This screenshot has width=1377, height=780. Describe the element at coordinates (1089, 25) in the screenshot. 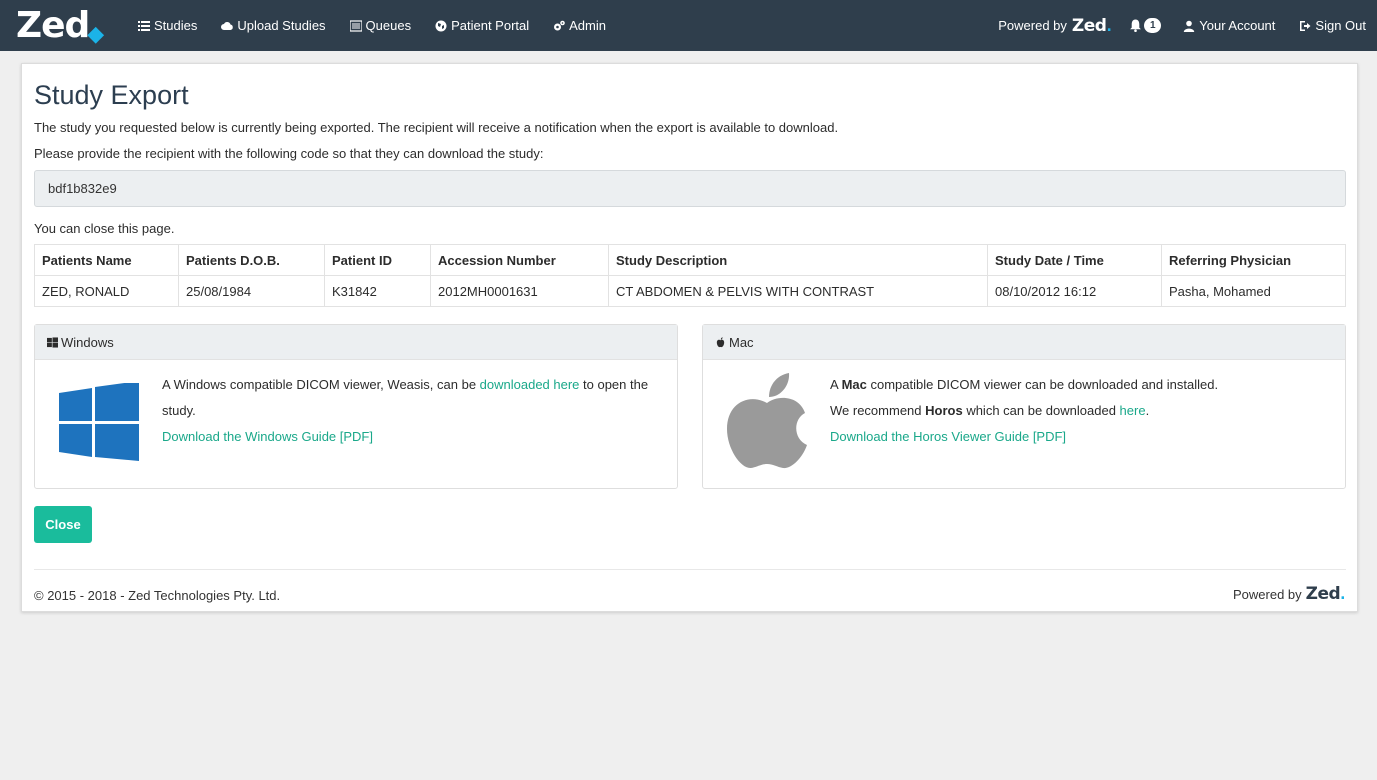

I see `nav-powered-brand: Zed` at that location.